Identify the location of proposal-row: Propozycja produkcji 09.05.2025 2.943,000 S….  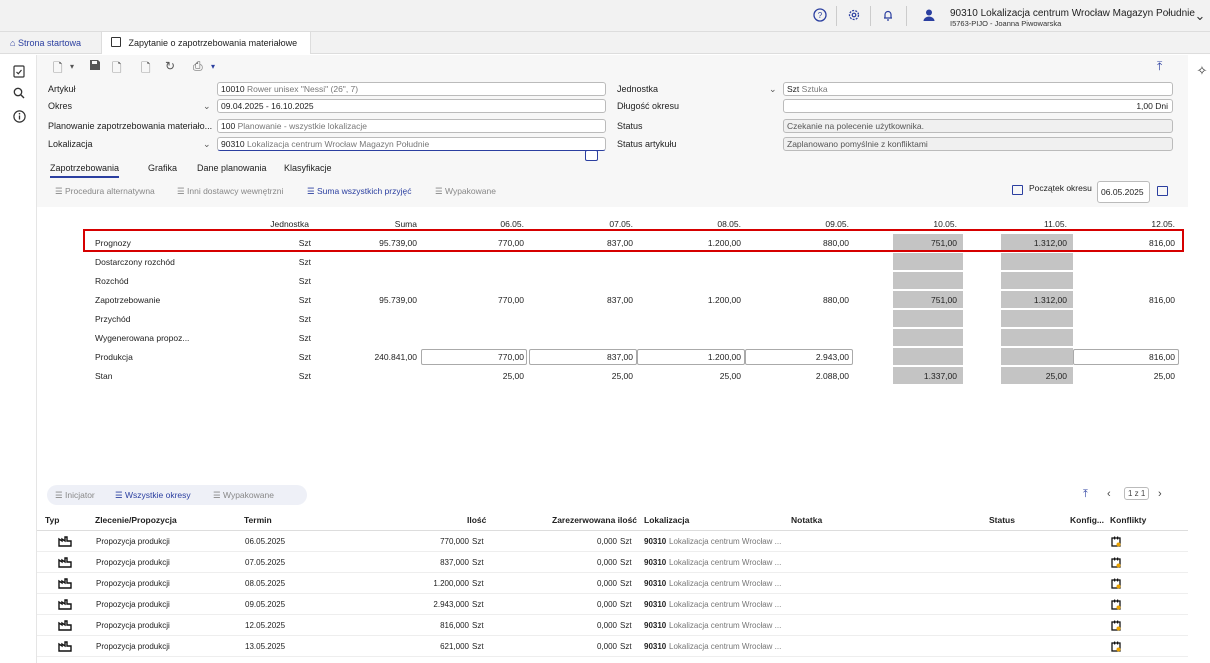
(612, 604).